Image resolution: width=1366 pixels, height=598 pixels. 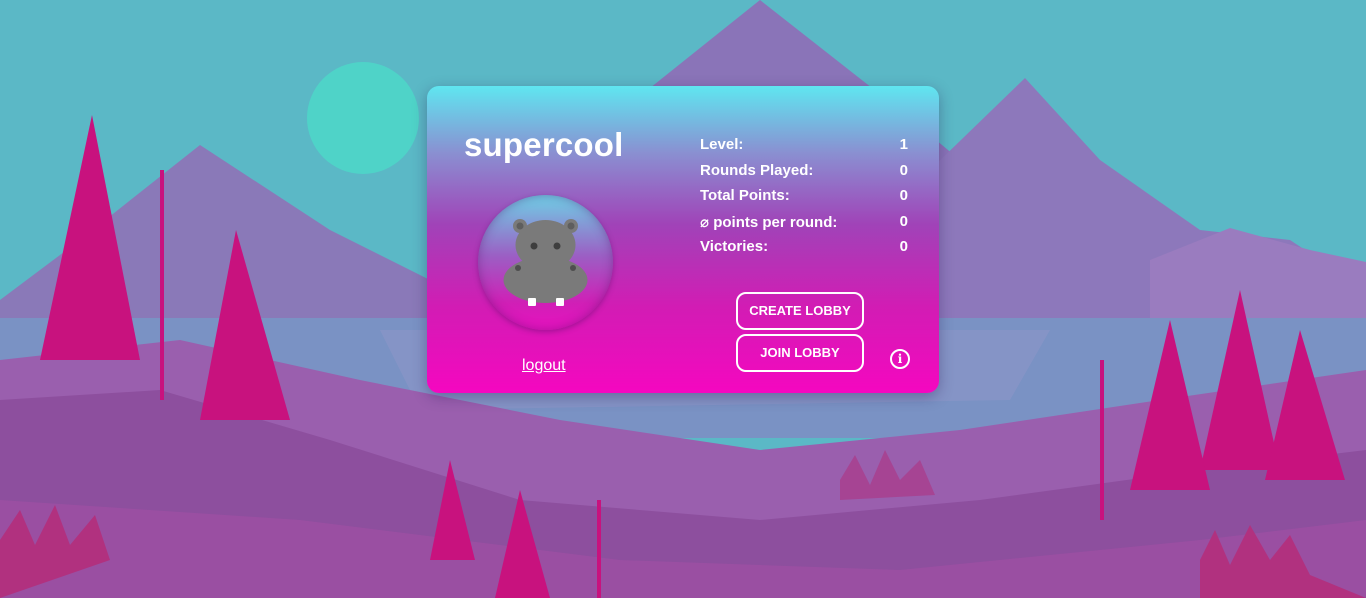 I want to click on stat-row-level: Level: 1, so click(x=804, y=149).